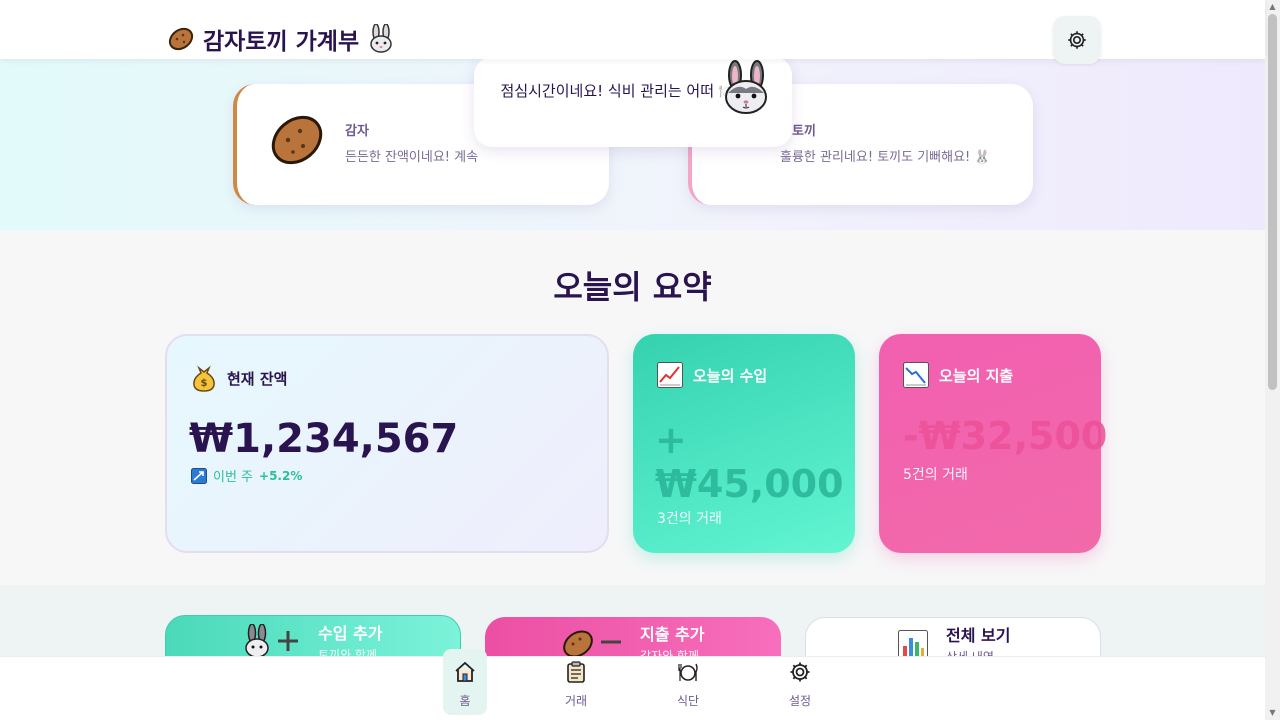 The image size is (1280, 720). What do you see at coordinates (350, 633) in the screenshot?
I see `add-income-title: 수입 추가` at bounding box center [350, 633].